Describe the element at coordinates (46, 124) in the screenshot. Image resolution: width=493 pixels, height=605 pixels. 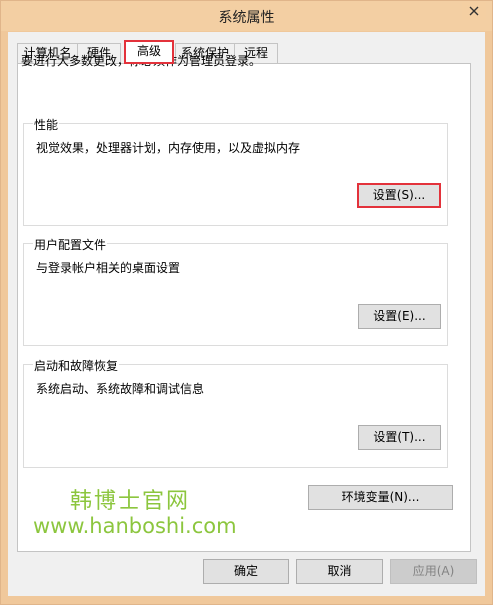
I see `group-title: 性能` at that location.